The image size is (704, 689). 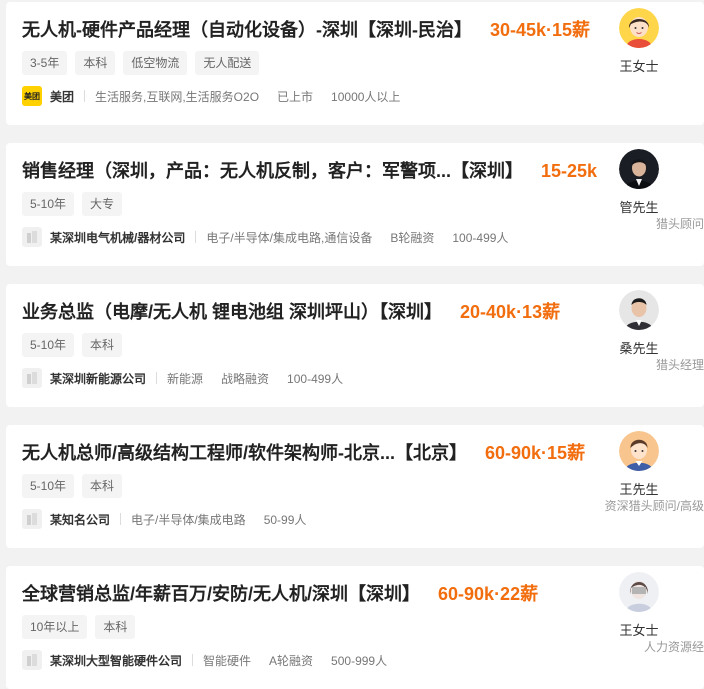 What do you see at coordinates (654, 506) in the screenshot?
I see `recruiter-title: 资深猎头顾问/高级` at bounding box center [654, 506].